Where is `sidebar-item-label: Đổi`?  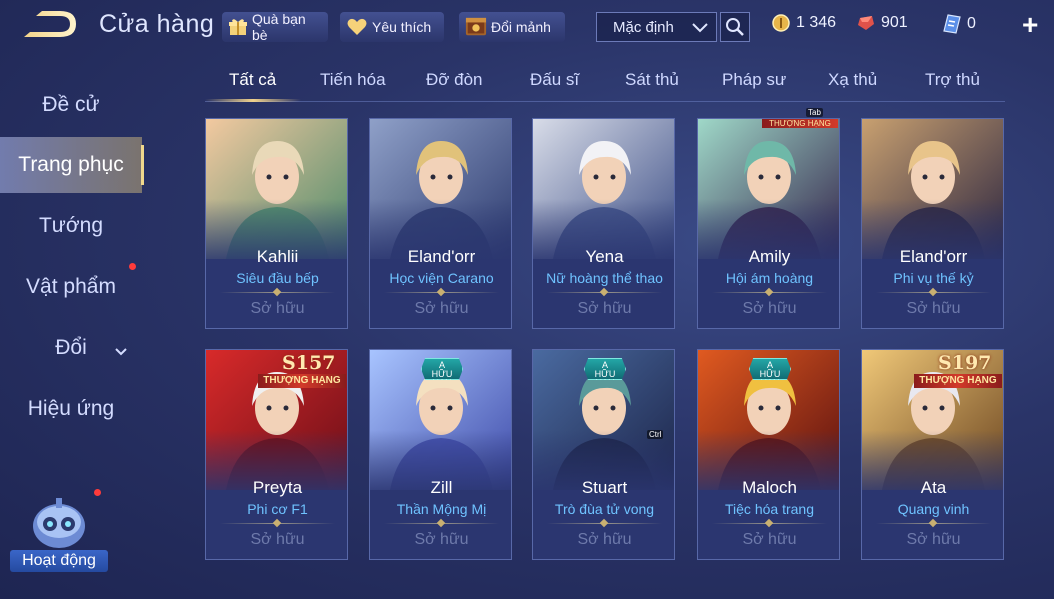
sidebar-item-label: Đổi is located at coordinates (71, 347).